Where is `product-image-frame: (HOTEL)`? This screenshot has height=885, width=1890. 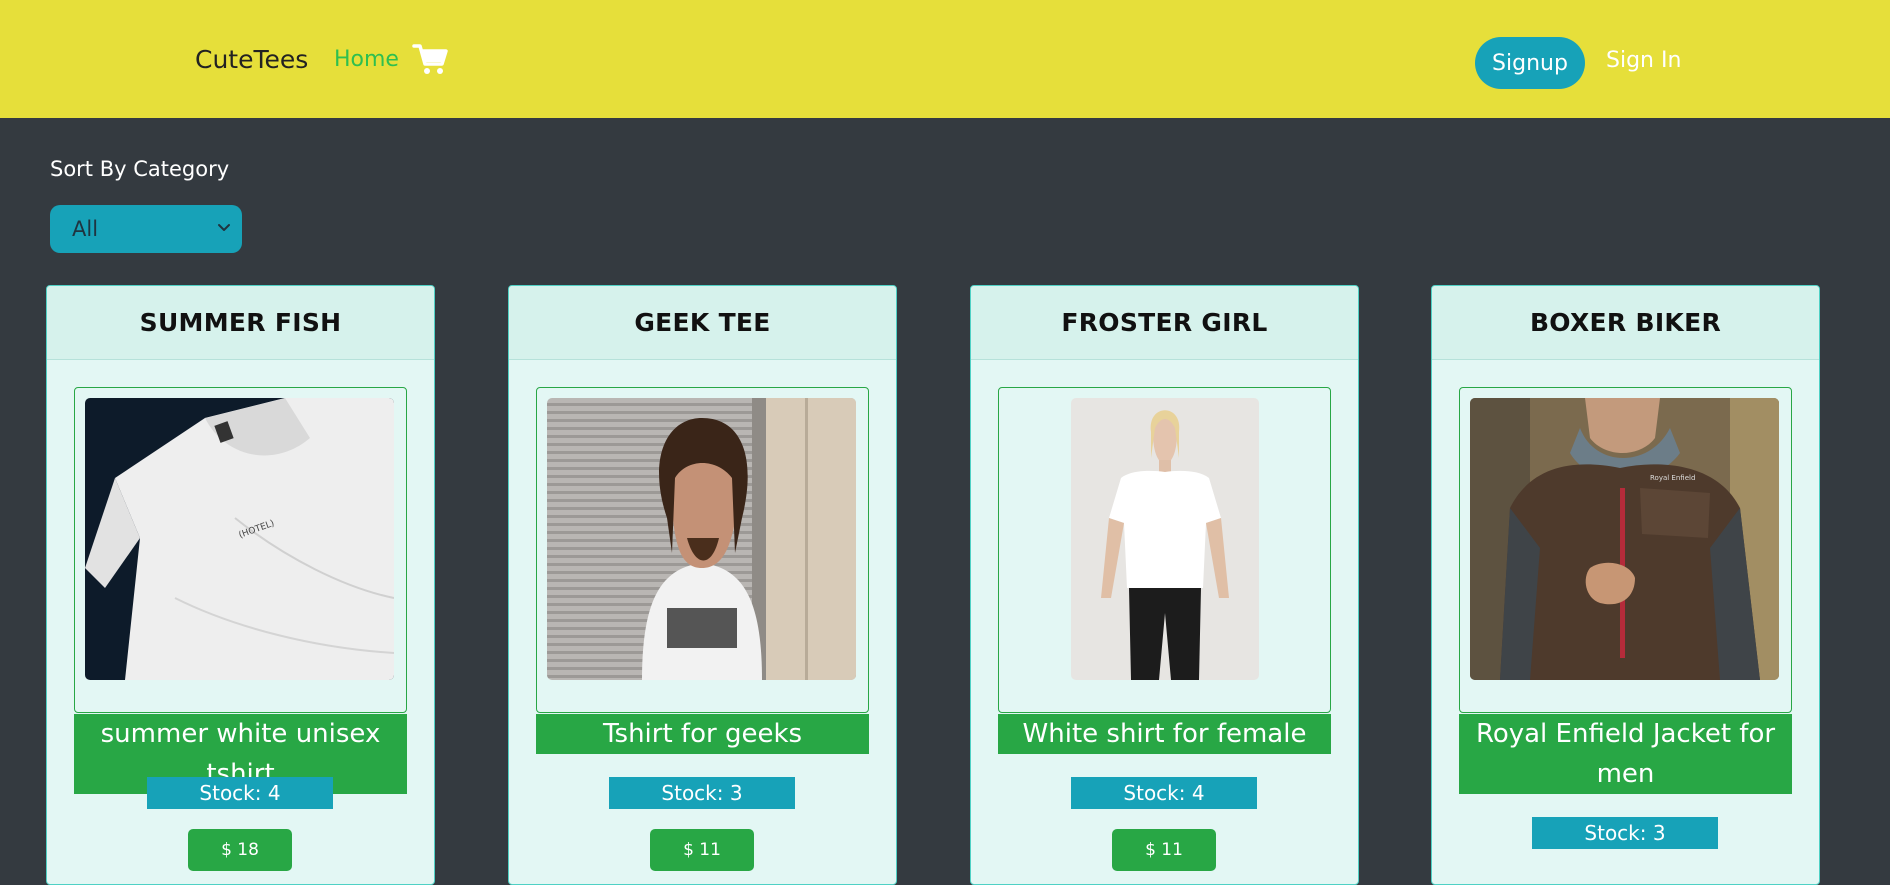
product-image-frame: (HOTEL) is located at coordinates (240, 550).